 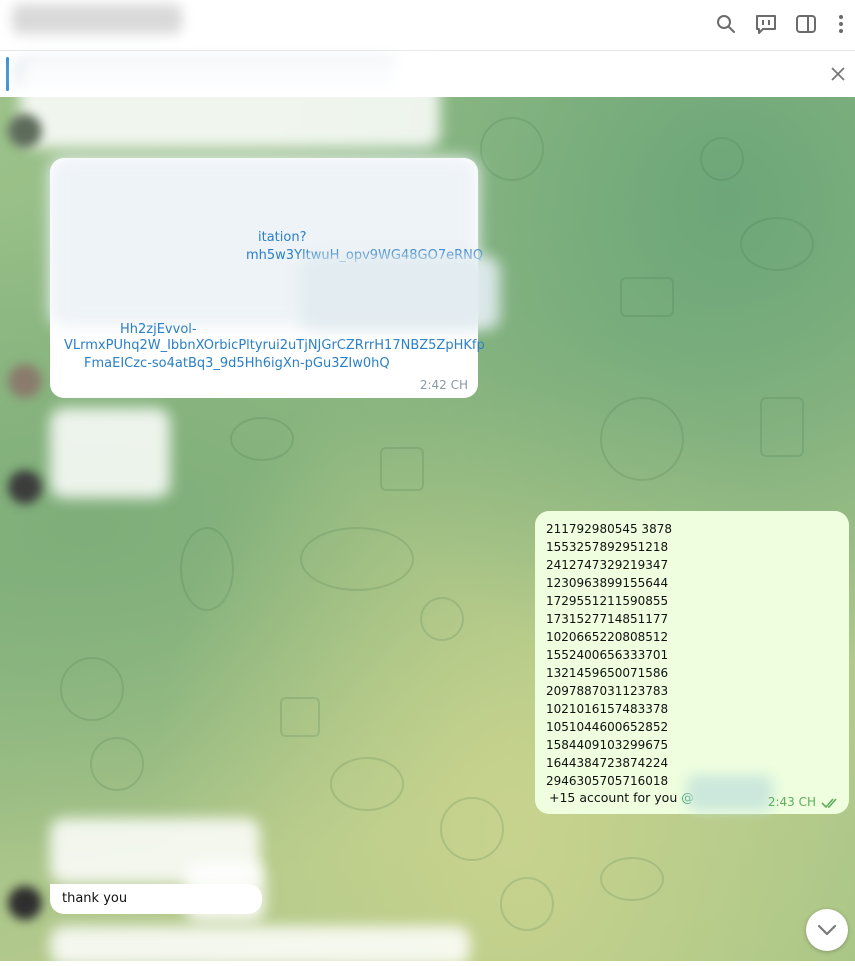 I want to click on number-item: 2097887031123783, so click(x=607, y=691).